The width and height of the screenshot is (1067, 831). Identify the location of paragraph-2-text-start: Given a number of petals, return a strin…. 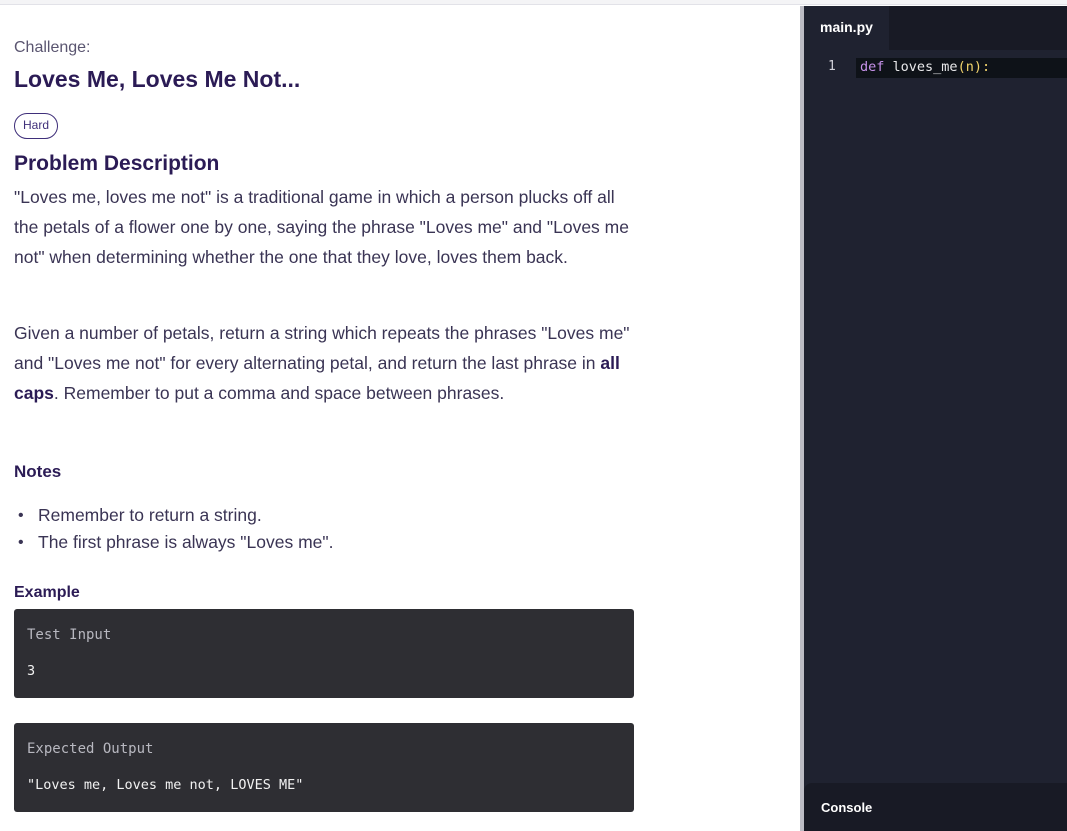
(322, 348).